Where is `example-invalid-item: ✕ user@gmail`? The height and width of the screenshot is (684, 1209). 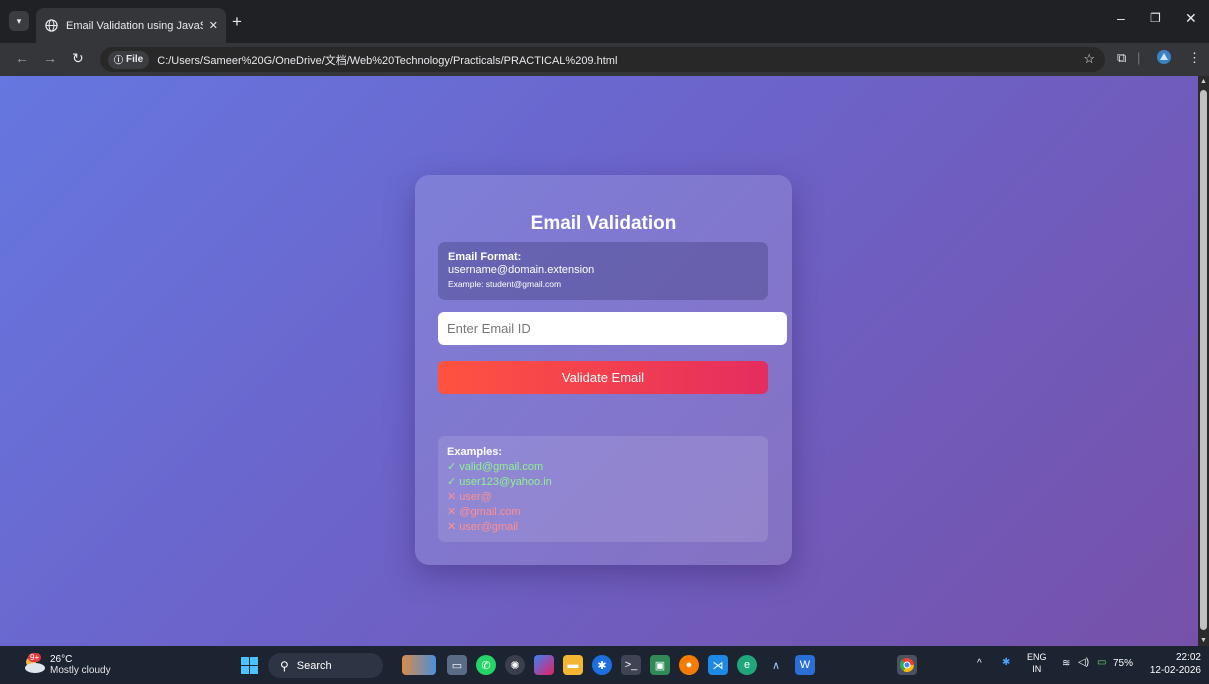 example-invalid-item: ✕ user@gmail is located at coordinates (483, 527).